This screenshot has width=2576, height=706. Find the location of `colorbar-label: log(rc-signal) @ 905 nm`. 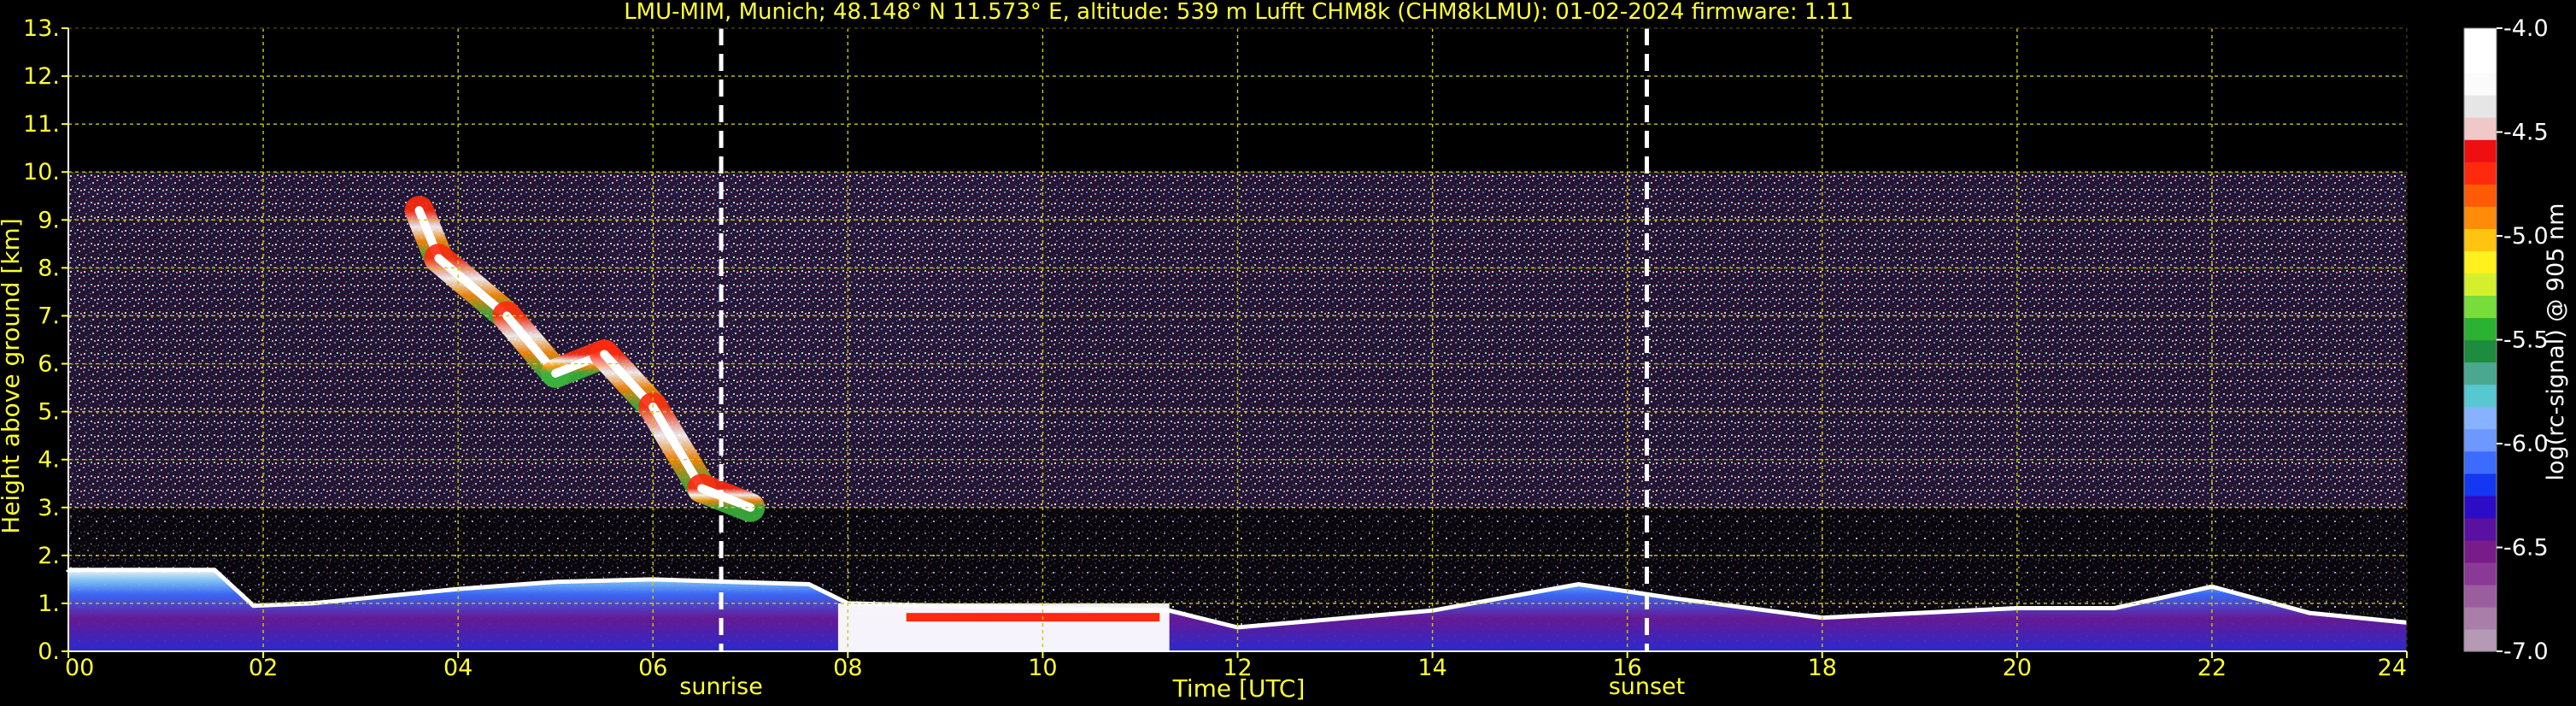

colorbar-label: log(rc-signal) @ 905 nm is located at coordinates (2556, 342).